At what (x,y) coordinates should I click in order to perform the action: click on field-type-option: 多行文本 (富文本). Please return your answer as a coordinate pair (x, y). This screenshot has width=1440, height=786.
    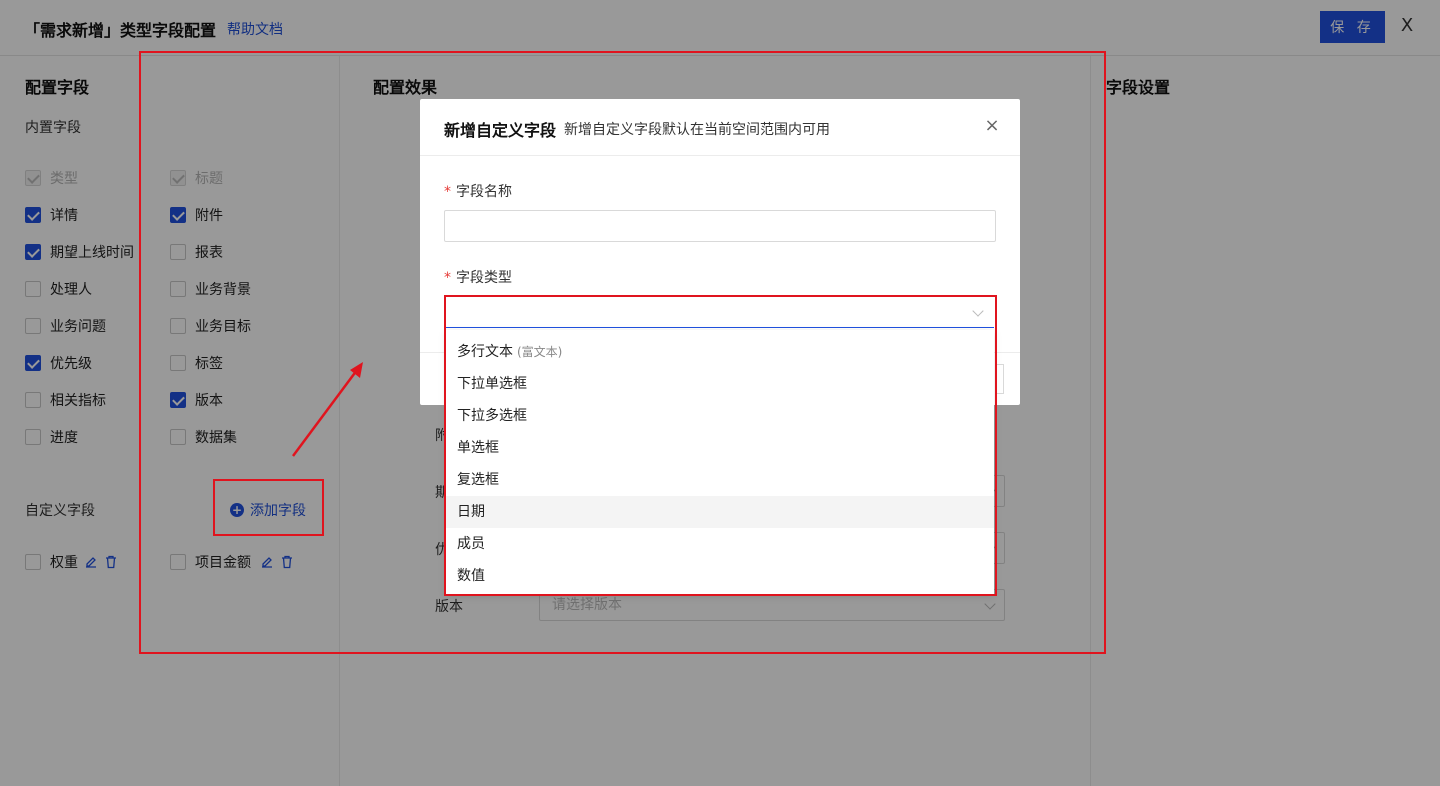
    Looking at the image, I should click on (720, 352).